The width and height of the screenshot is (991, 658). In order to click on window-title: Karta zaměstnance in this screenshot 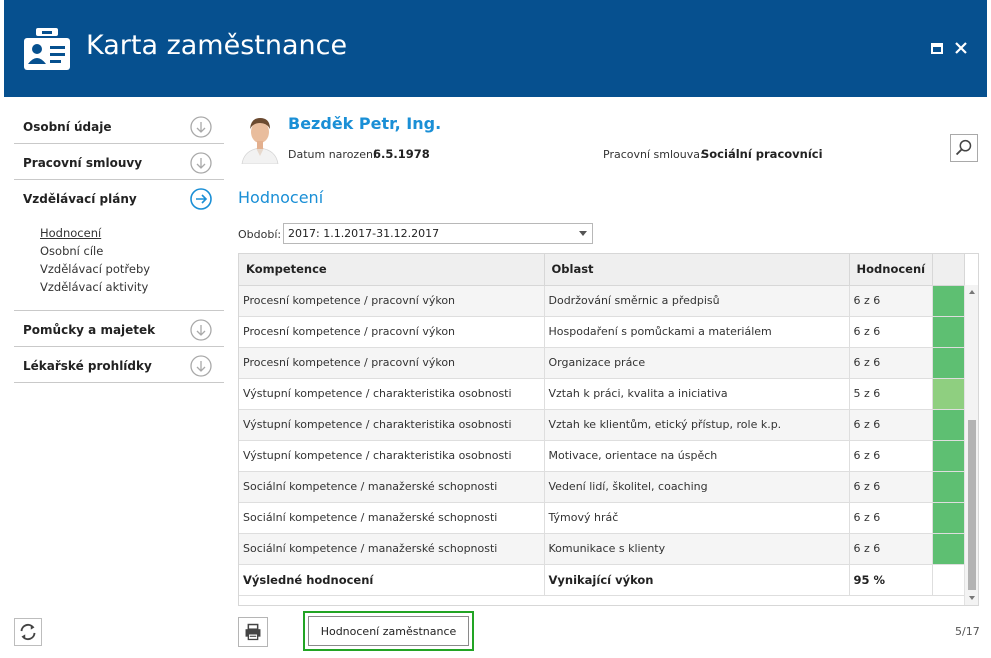, I will do `click(217, 45)`.